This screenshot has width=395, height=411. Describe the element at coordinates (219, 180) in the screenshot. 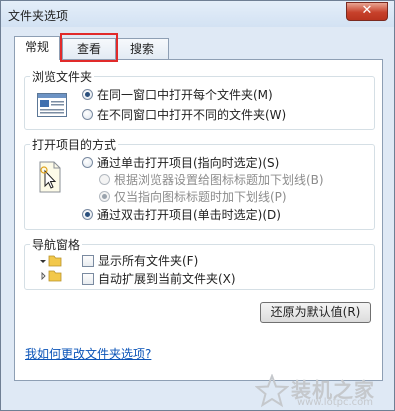

I see `radio-label: 根据浏览器设置给图标标题加下划线(B)` at that location.